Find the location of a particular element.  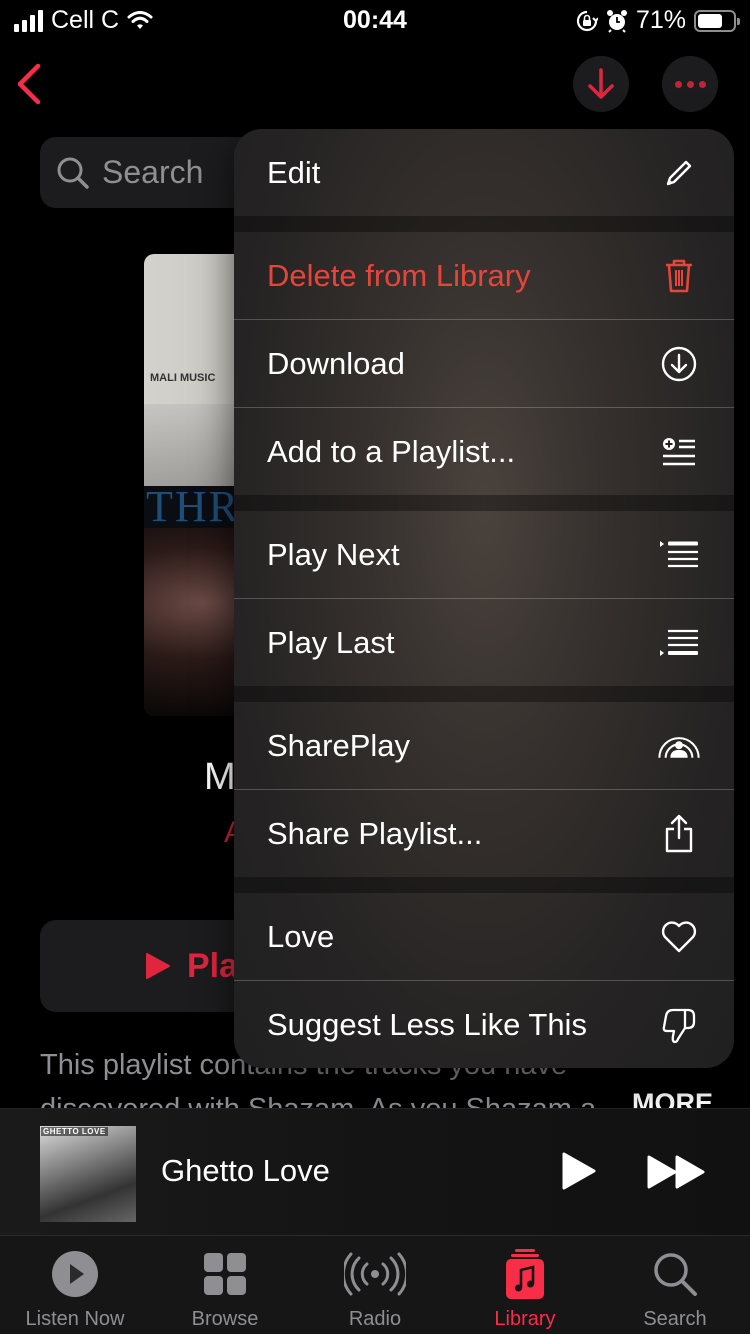

menu-item-edit: Edit is located at coordinates (484, 172).